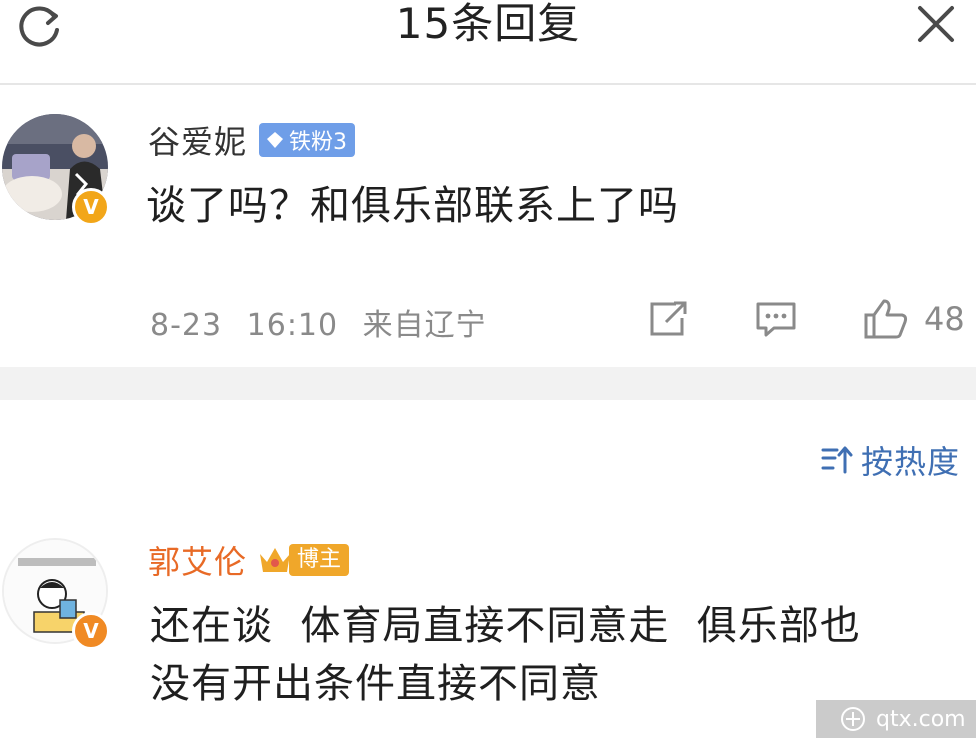  What do you see at coordinates (488, 24) in the screenshot?
I see `page-title: 15条回复` at bounding box center [488, 24].